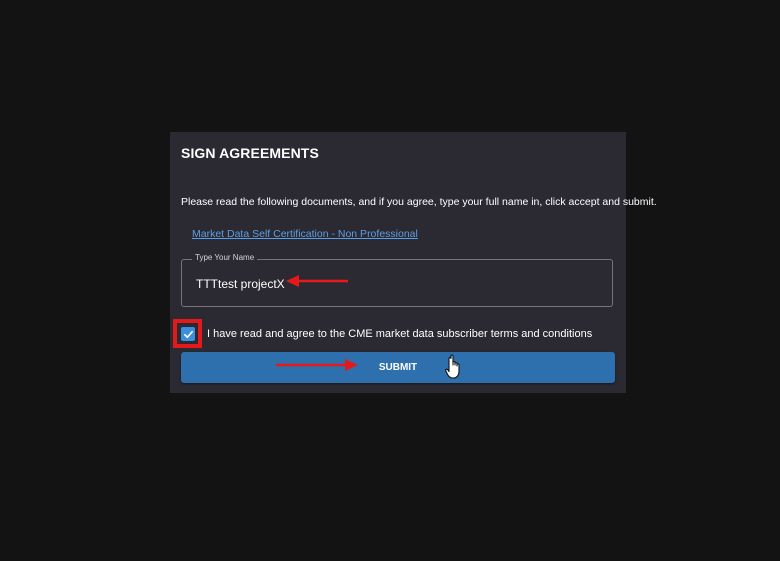 The width and height of the screenshot is (780, 561). What do you see at coordinates (250, 153) in the screenshot?
I see `dialog-title: SIGN AGREEMENTS` at bounding box center [250, 153].